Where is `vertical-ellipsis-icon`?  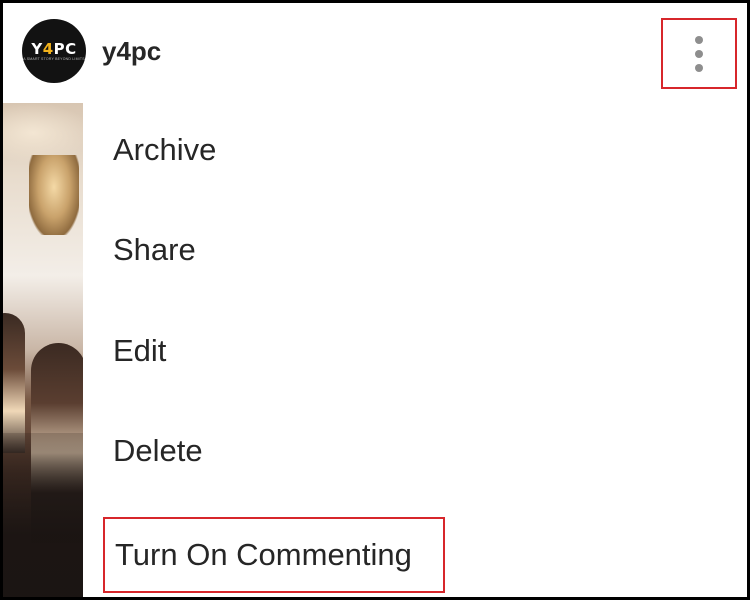 vertical-ellipsis-icon is located at coordinates (699, 39).